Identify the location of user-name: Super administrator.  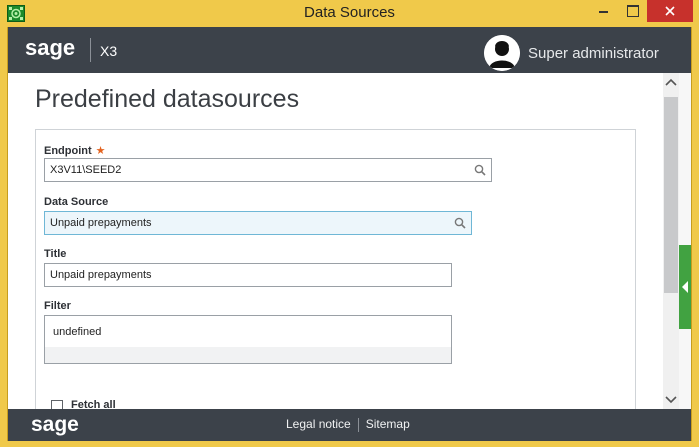
(593, 53).